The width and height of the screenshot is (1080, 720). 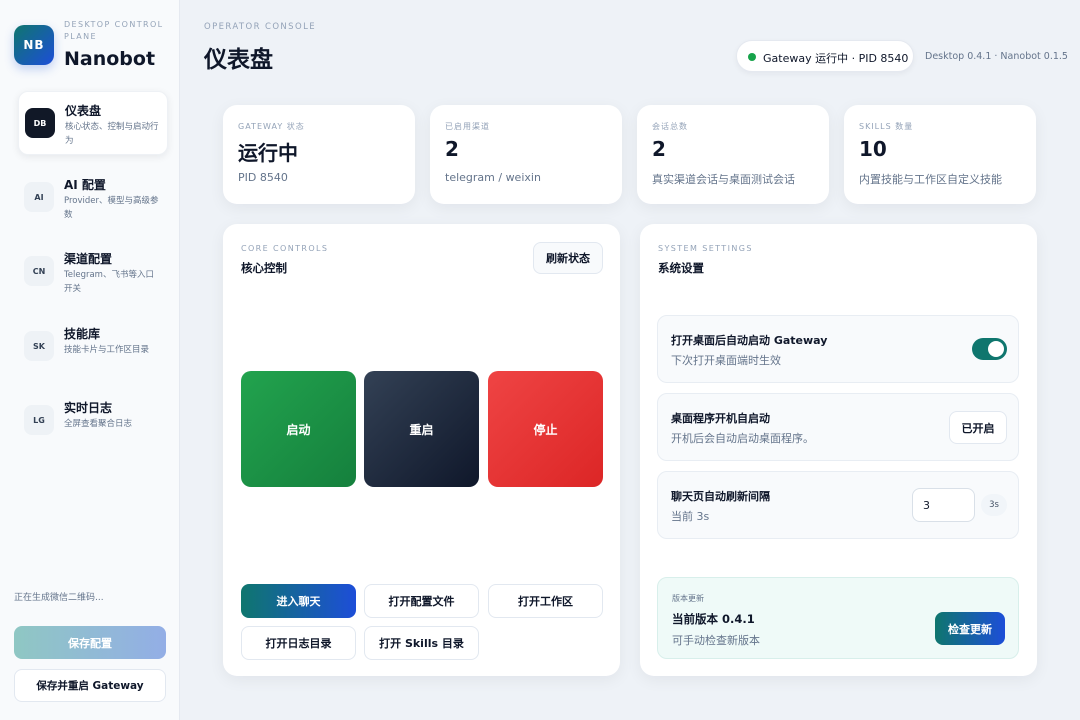 What do you see at coordinates (298, 643) in the screenshot?
I see `open-logs-dir-button: 打开日志目录` at bounding box center [298, 643].